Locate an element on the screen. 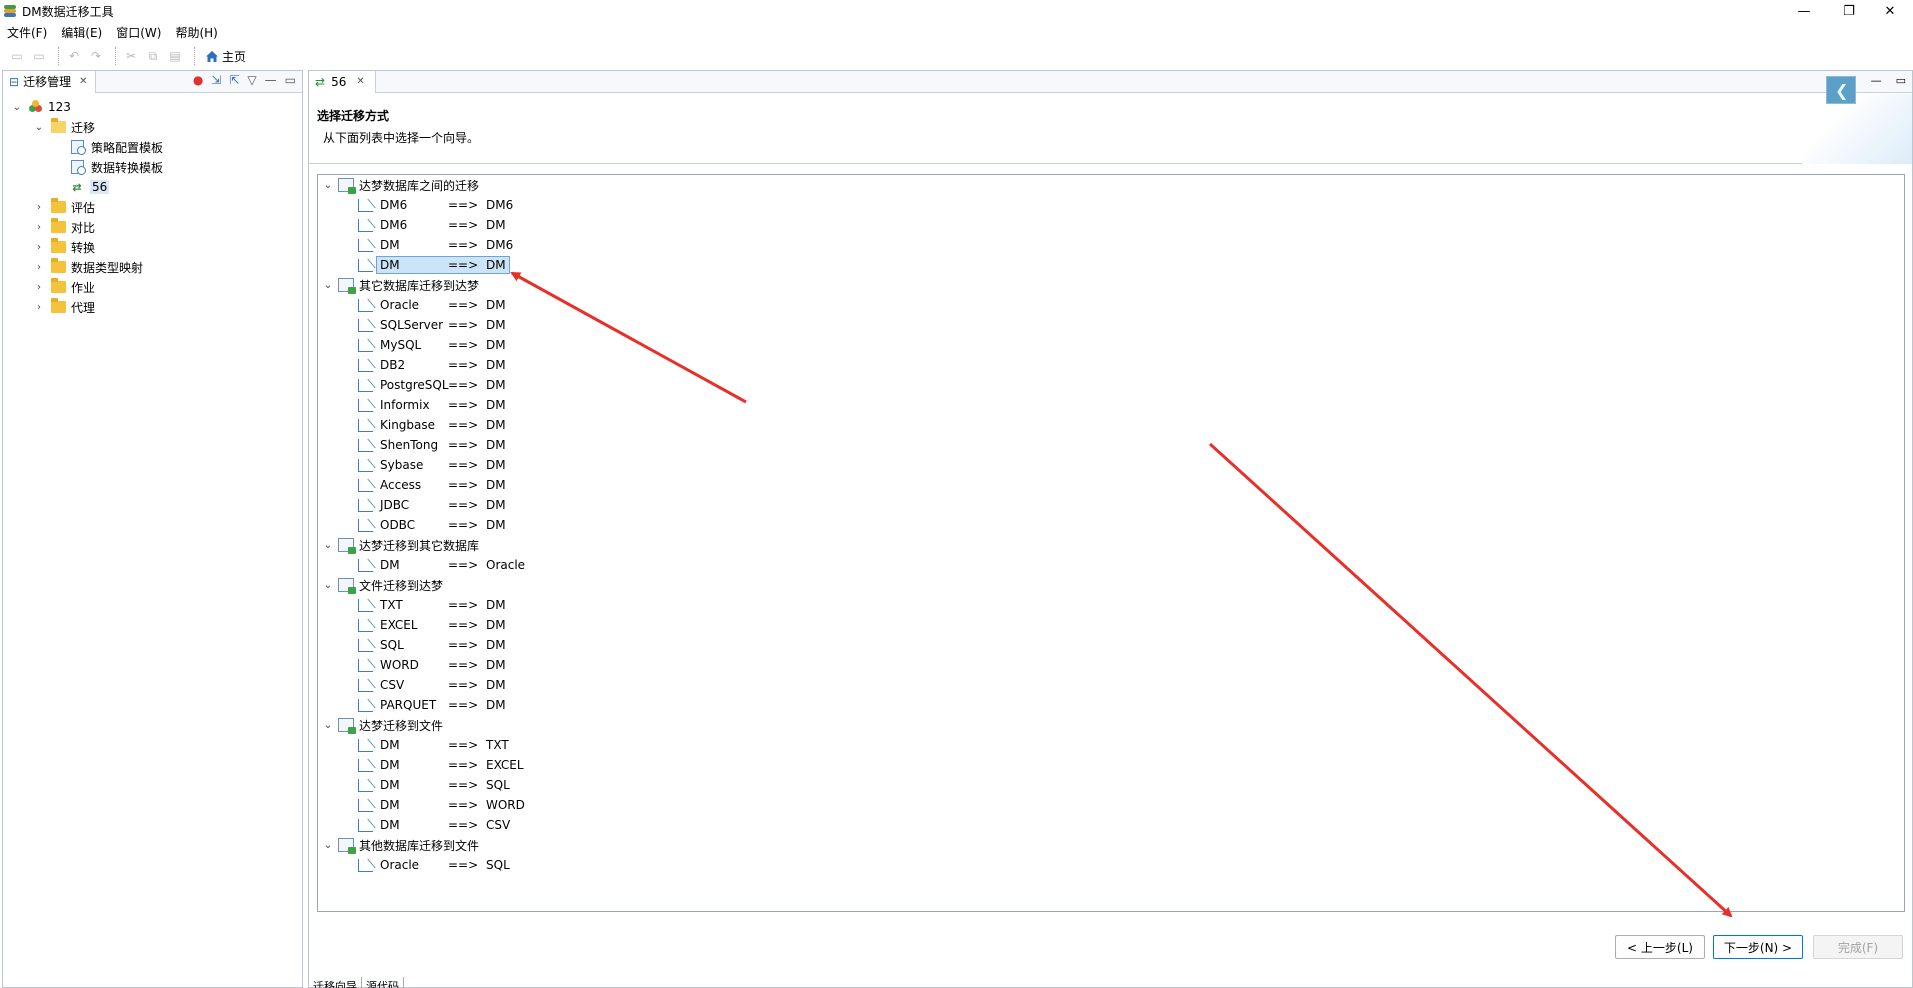 Image resolution: width=1913 pixels, height=988 pixels. arrow-to-selected-item is located at coordinates (628, 337).